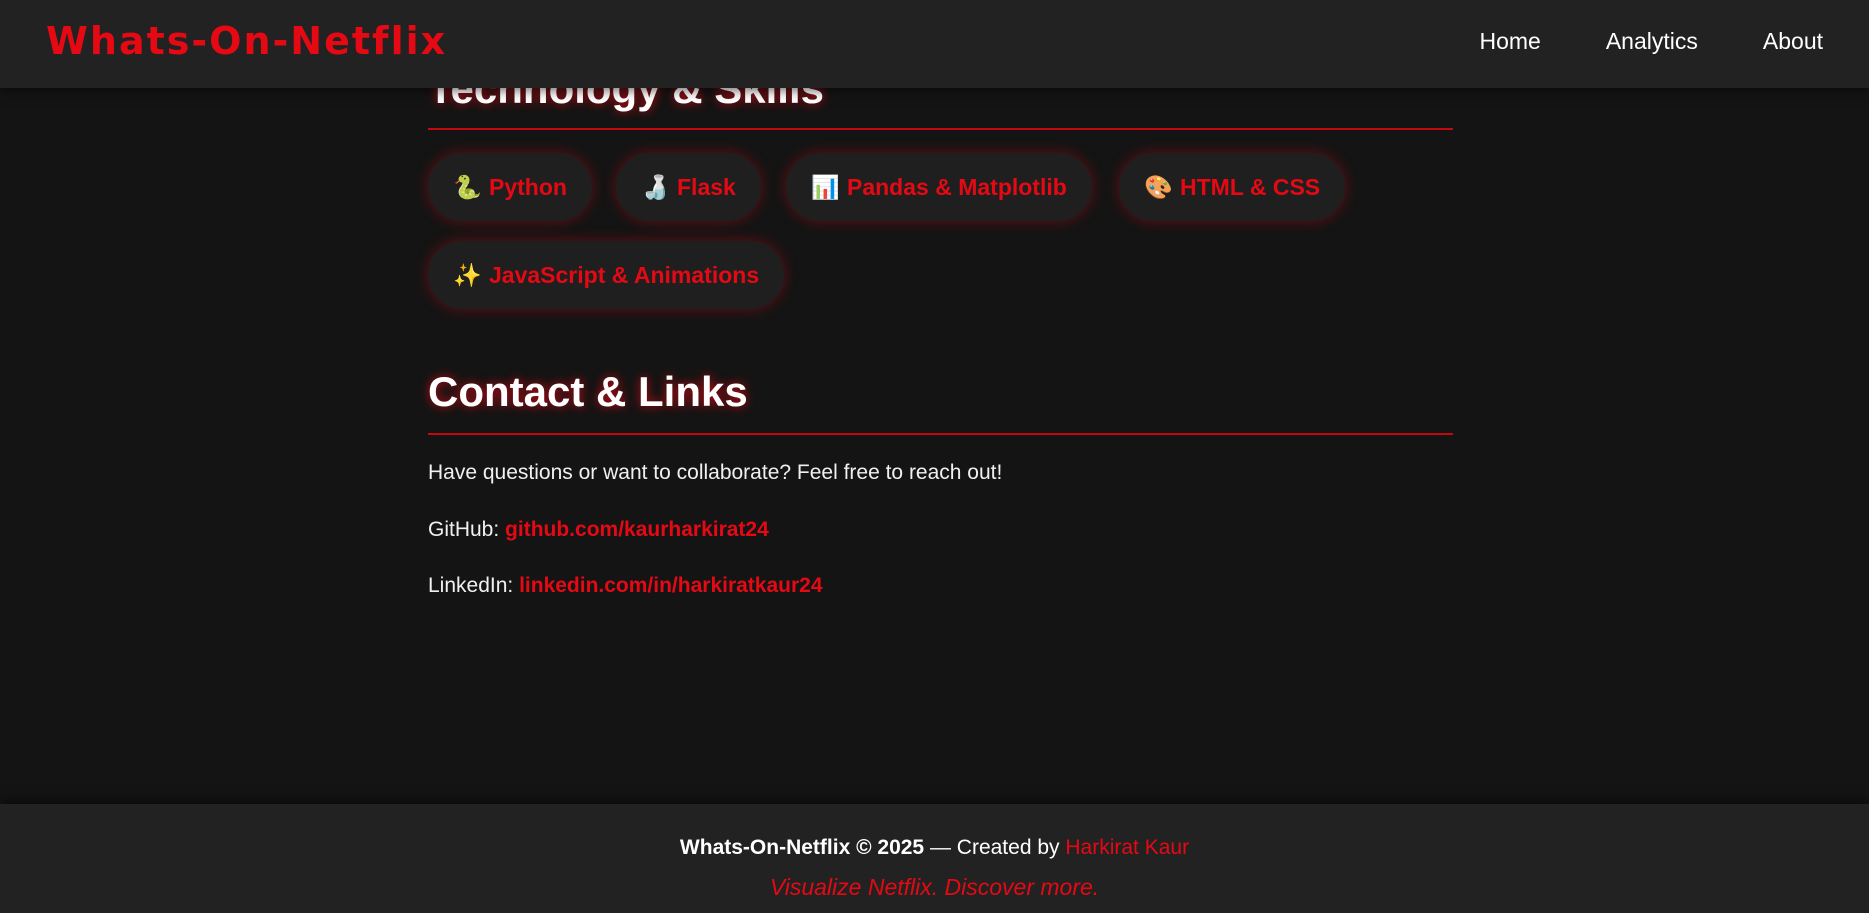  What do you see at coordinates (655, 186) in the screenshot?
I see `flask-icon: 🍶` at bounding box center [655, 186].